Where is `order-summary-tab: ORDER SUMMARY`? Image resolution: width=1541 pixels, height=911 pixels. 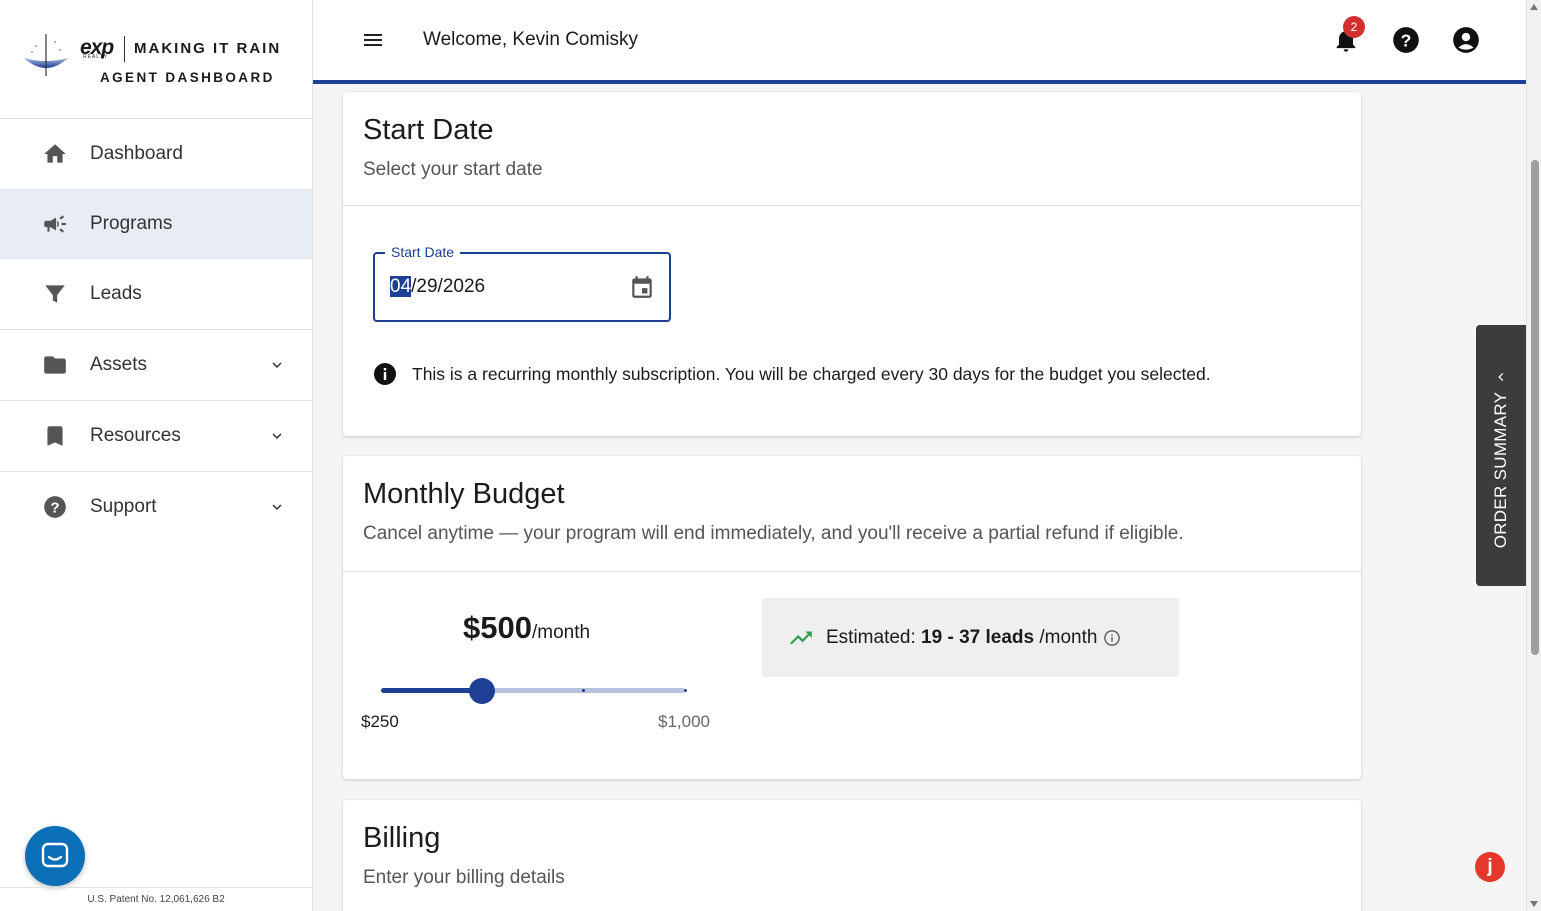 order-summary-tab: ORDER SUMMARY is located at coordinates (1501, 455).